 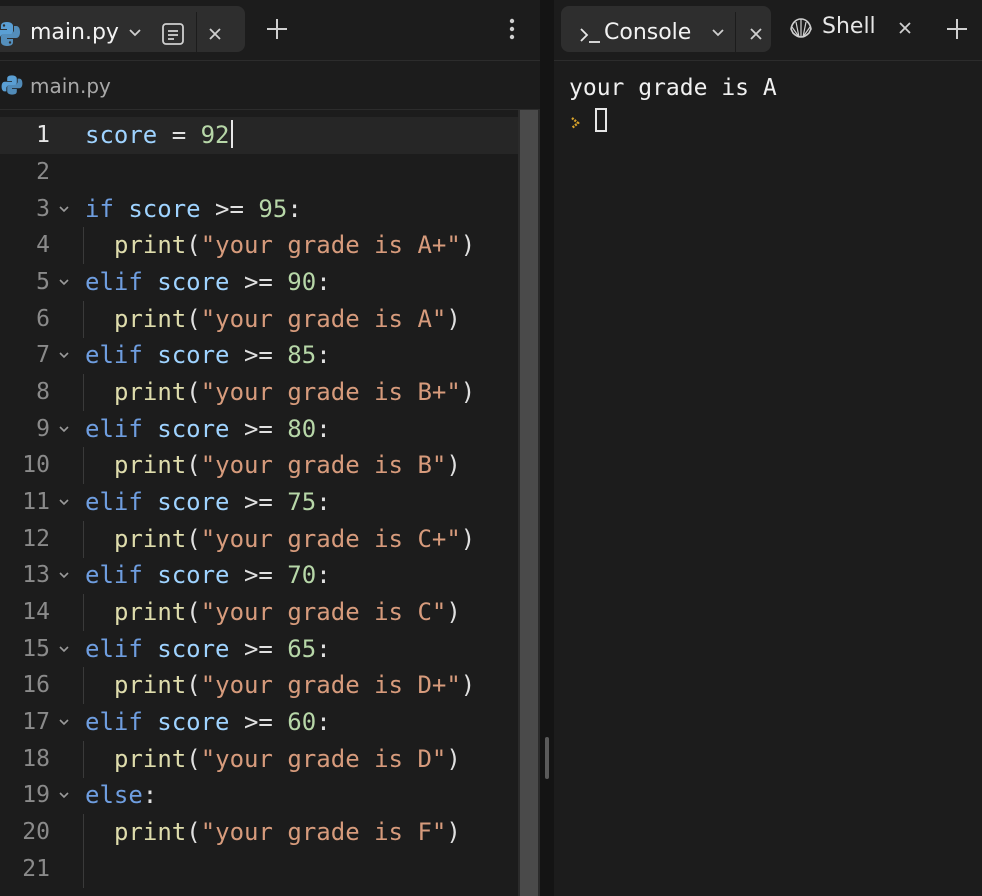 I want to click on code-line: 8 print("your grade is B+"), so click(x=259, y=392).